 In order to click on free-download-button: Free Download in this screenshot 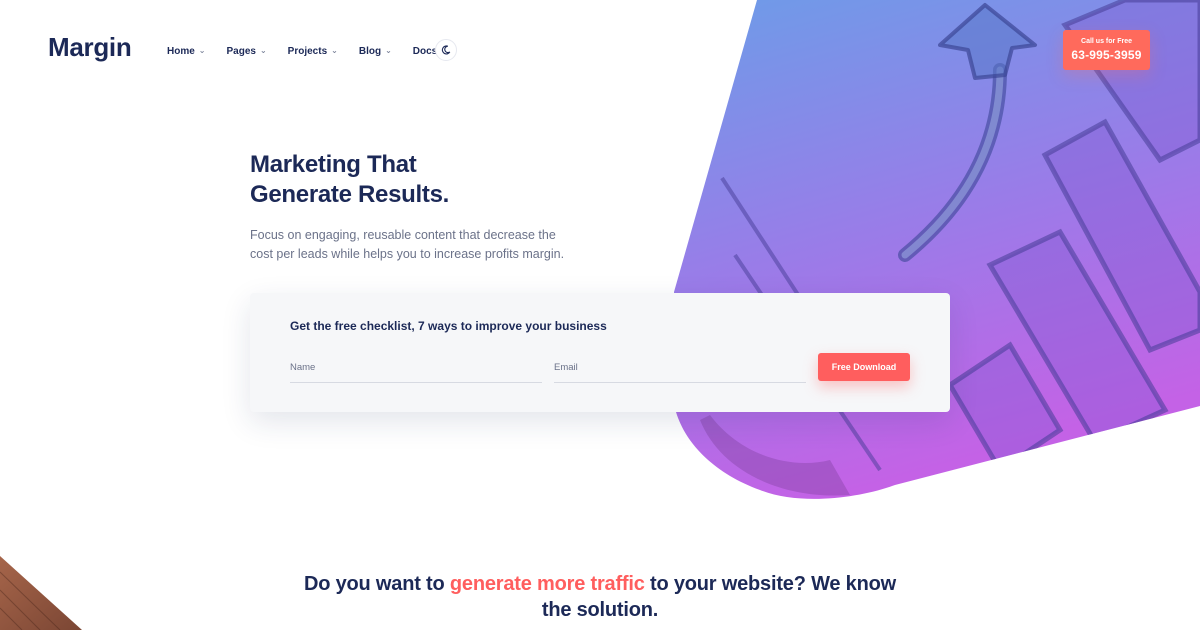, I will do `click(864, 367)`.